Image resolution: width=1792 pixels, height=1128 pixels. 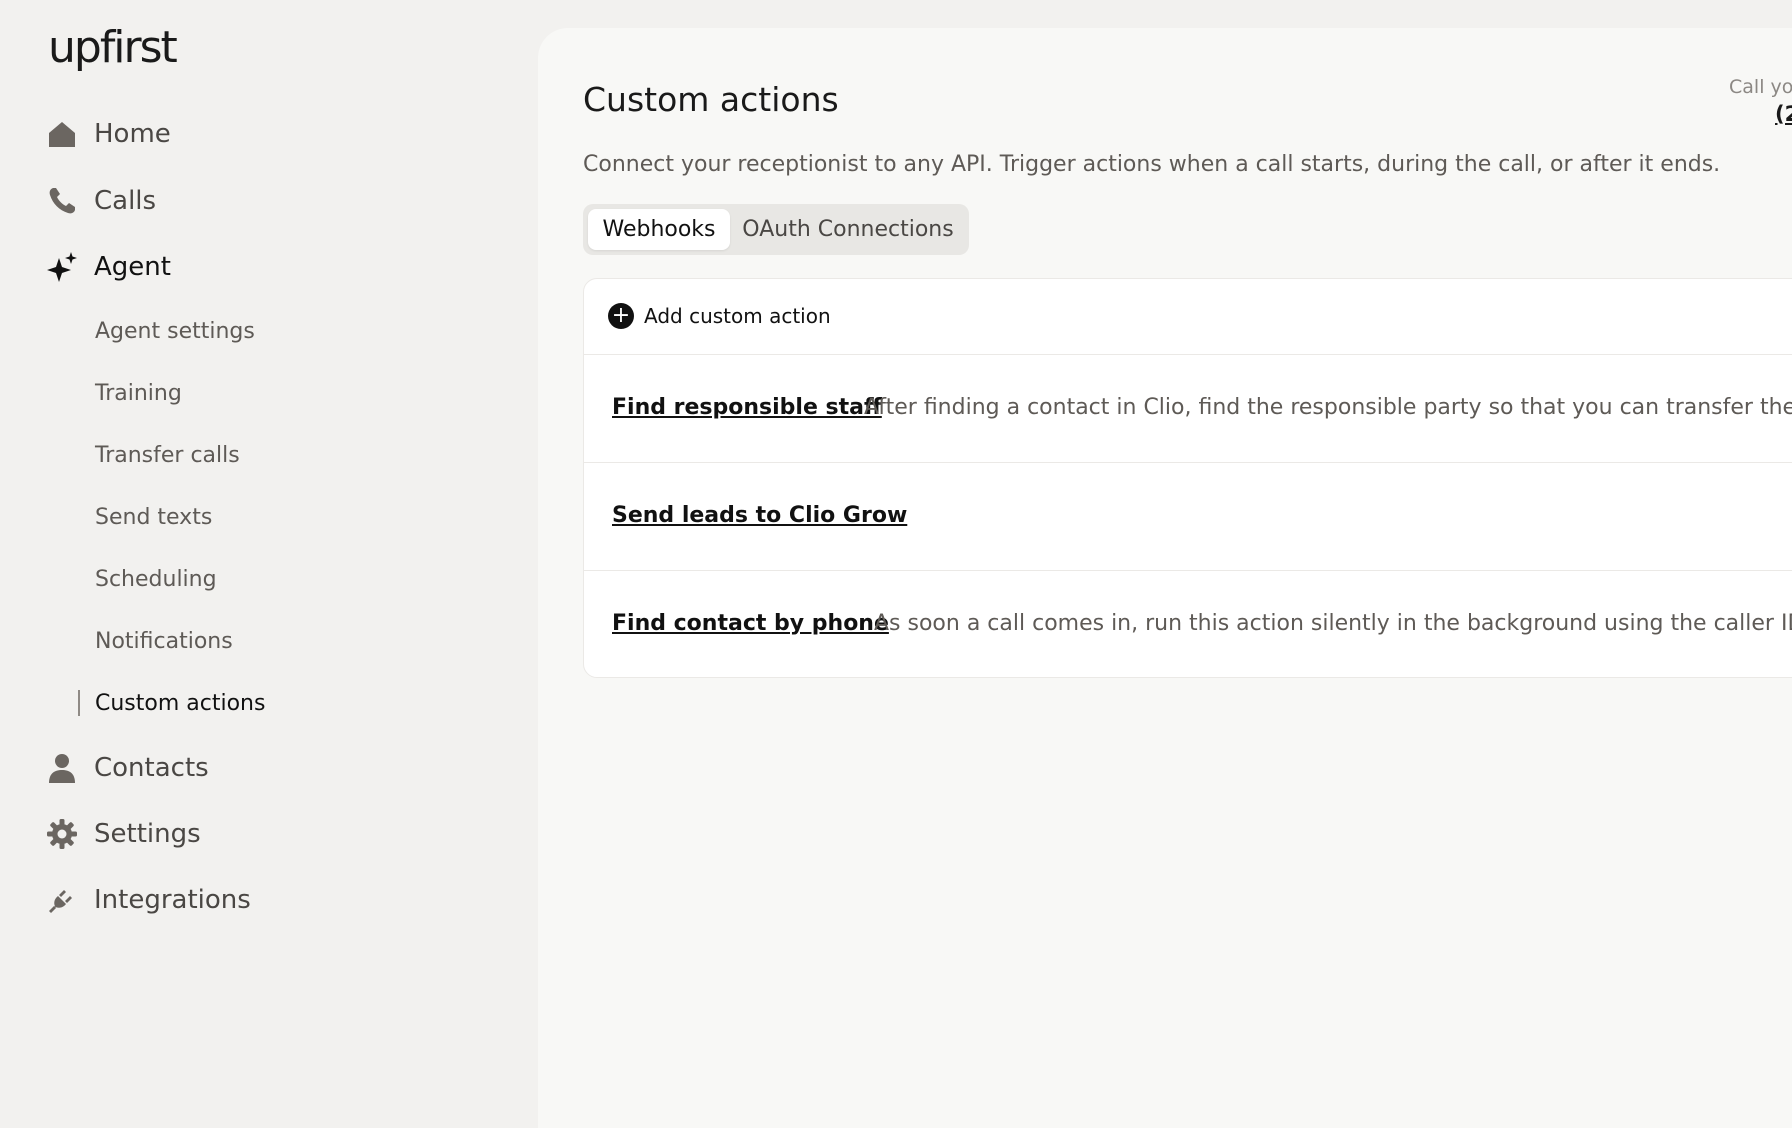 I want to click on sparkle-icon, so click(x=62, y=267).